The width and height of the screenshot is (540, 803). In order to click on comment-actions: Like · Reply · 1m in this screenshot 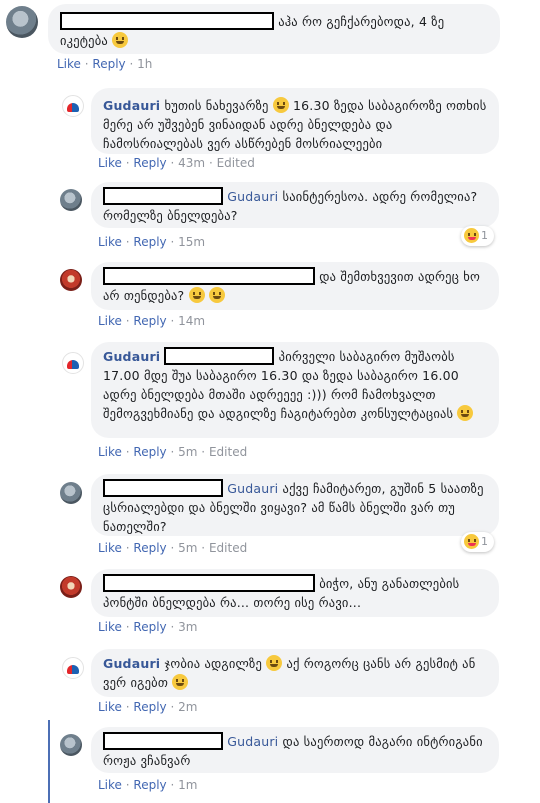, I will do `click(147, 785)`.